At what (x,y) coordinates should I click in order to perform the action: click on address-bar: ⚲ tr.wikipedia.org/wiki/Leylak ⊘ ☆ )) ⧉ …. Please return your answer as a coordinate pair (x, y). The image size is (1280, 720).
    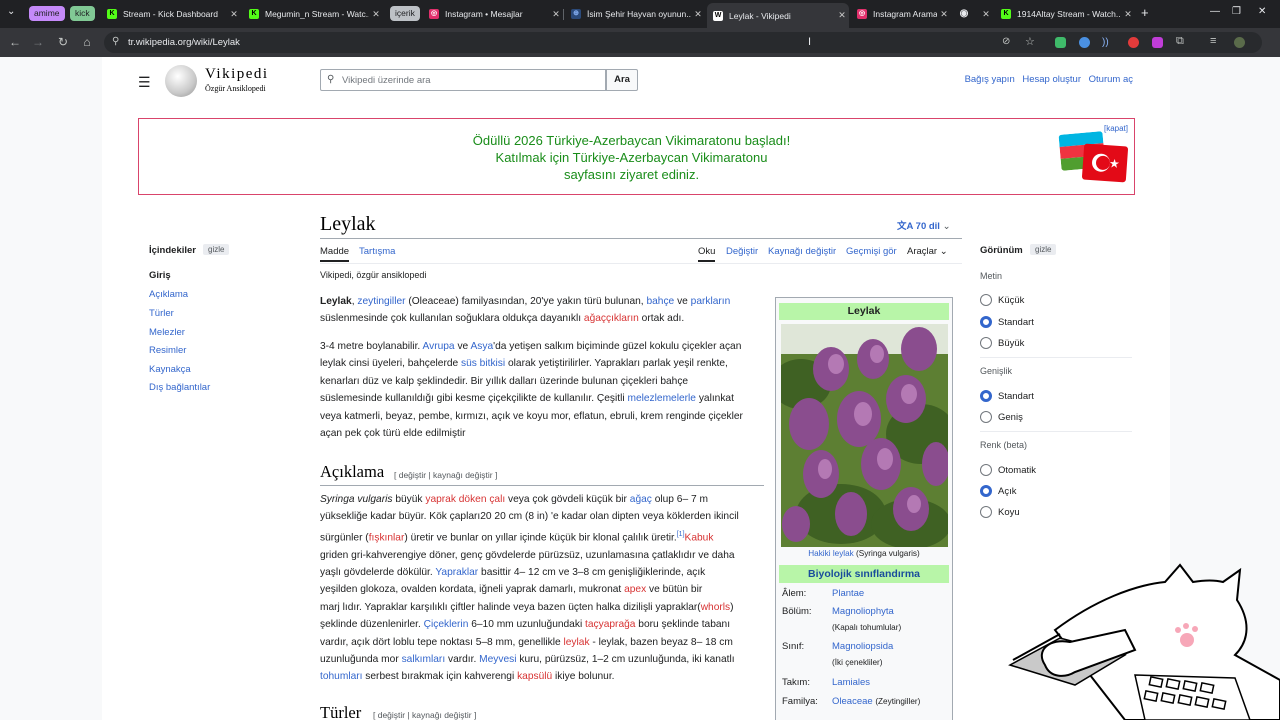
    Looking at the image, I should click on (683, 42).